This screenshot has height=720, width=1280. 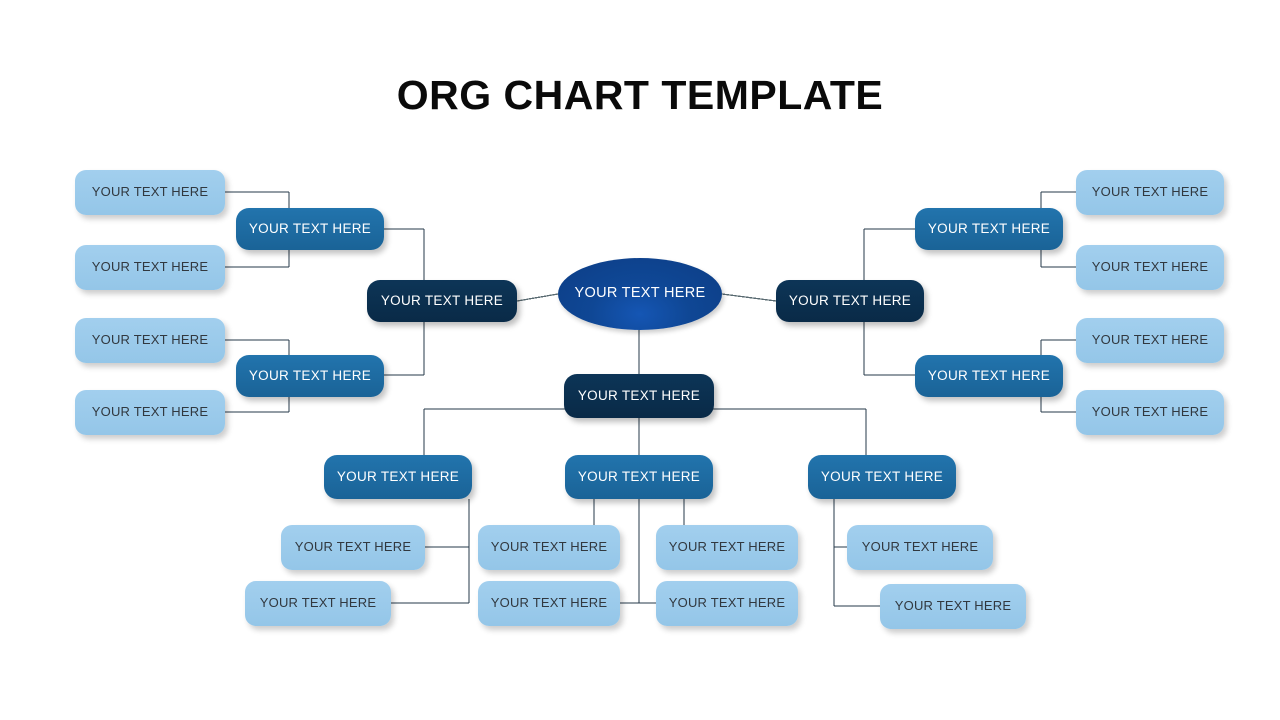 I want to click on node-bottom-left-leaf-2: YOUR TEXT HERE, so click(x=318, y=603).